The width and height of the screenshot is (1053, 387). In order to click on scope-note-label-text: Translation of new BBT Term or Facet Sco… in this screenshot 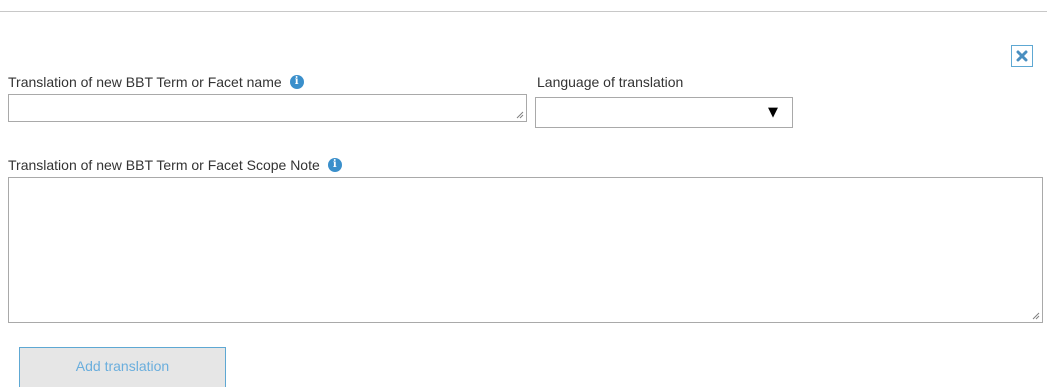, I will do `click(164, 165)`.